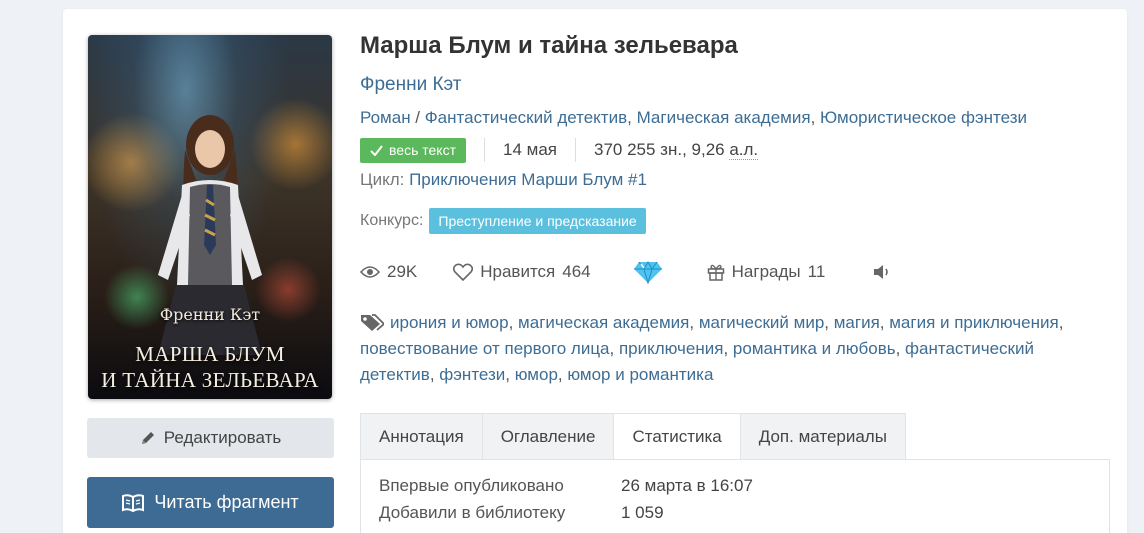 The image size is (1144, 533). What do you see at coordinates (536, 374) in the screenshot?
I see `tag-link: юмор` at bounding box center [536, 374].